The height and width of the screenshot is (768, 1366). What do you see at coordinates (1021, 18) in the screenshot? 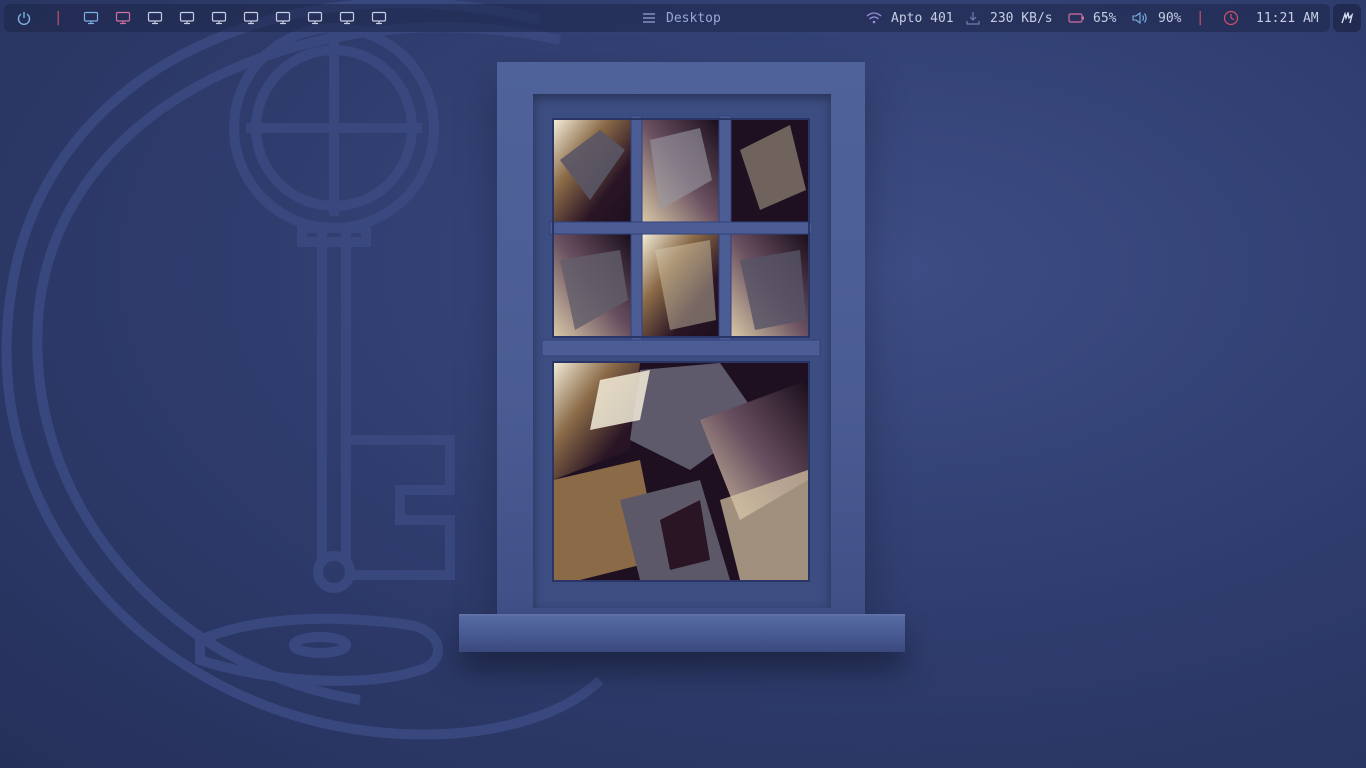
I see `download-speed: 230 KB/s` at bounding box center [1021, 18].